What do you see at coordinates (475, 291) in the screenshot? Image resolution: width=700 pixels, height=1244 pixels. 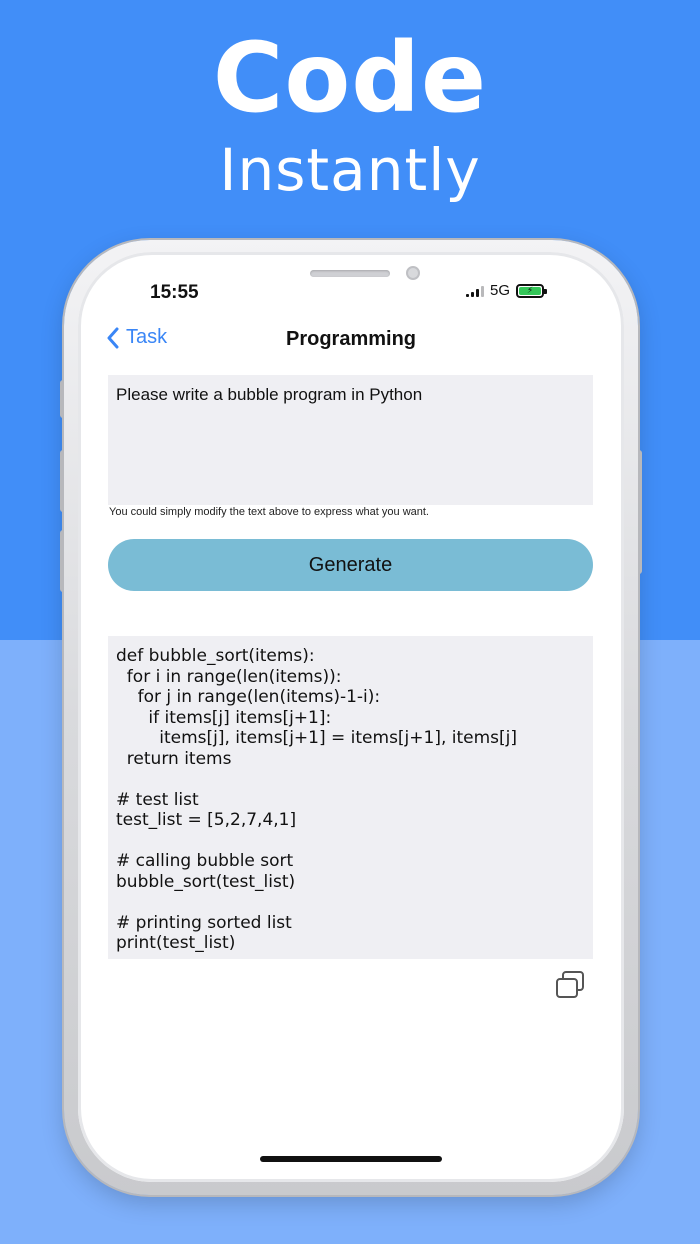 I see `cellular-signal-icon` at bounding box center [475, 291].